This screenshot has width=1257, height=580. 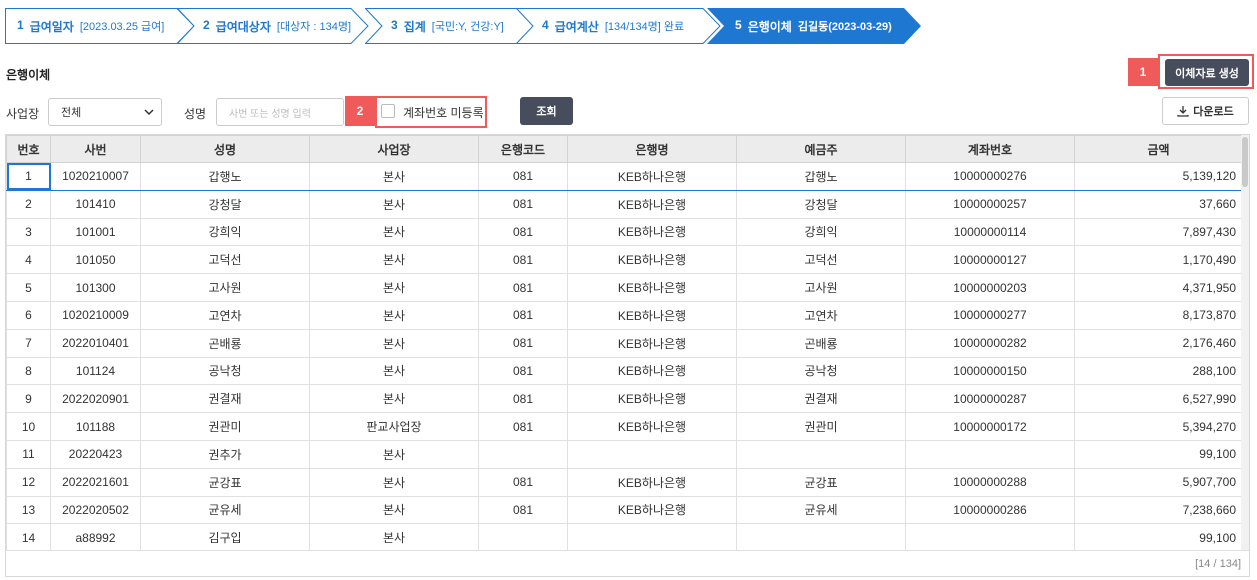 What do you see at coordinates (95, 371) in the screenshot?
I see `table-cell: 101124` at bounding box center [95, 371].